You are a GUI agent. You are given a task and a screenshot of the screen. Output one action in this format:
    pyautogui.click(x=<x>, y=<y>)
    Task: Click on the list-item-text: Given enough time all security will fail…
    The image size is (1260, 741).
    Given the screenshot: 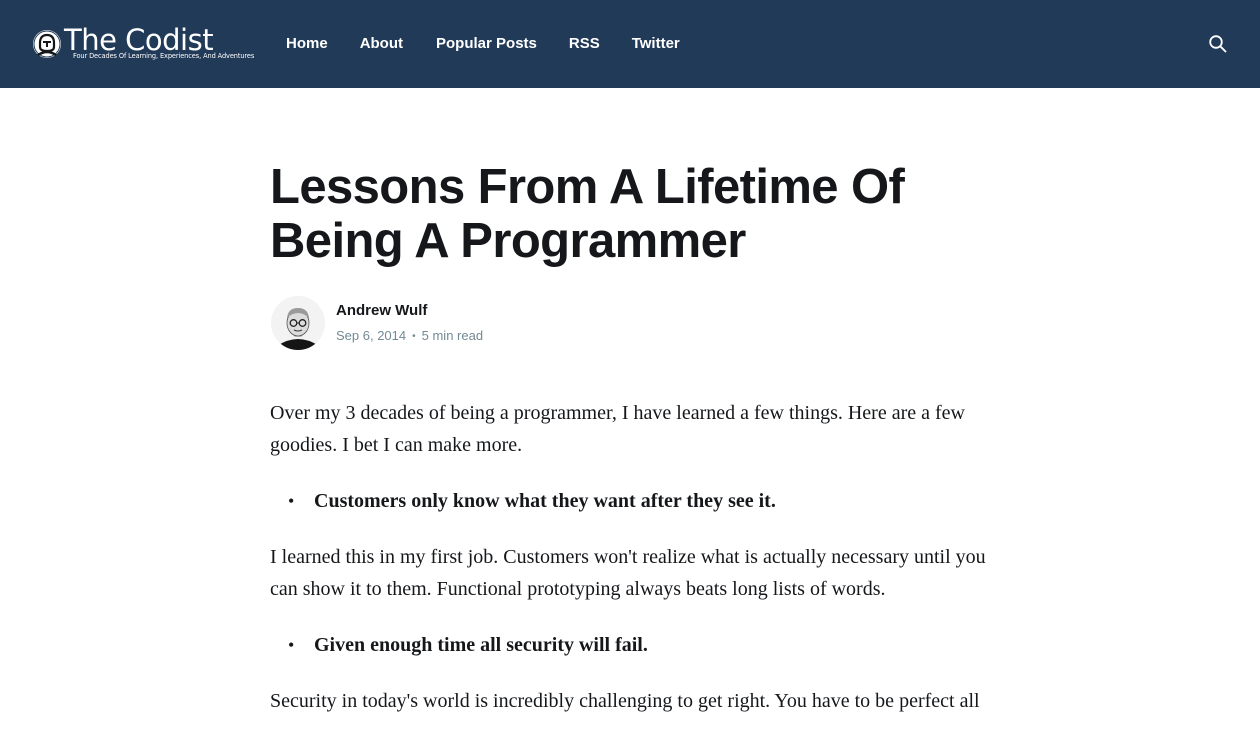 What is the action you would take?
    pyautogui.click(x=481, y=645)
    